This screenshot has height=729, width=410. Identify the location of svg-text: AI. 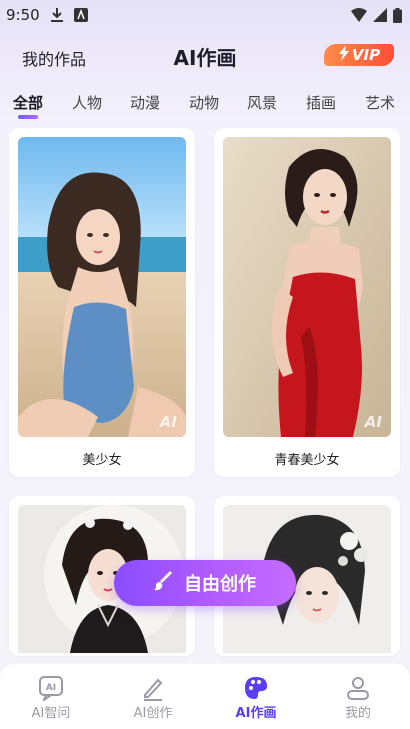
(51, 688).